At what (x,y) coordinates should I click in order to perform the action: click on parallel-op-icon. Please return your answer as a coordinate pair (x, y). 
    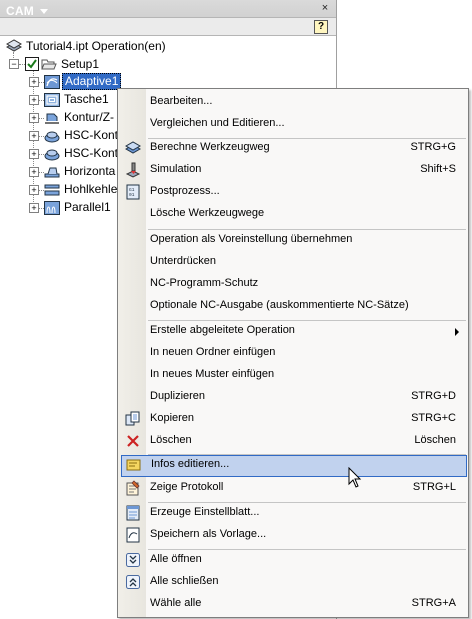
    Looking at the image, I should click on (52, 208).